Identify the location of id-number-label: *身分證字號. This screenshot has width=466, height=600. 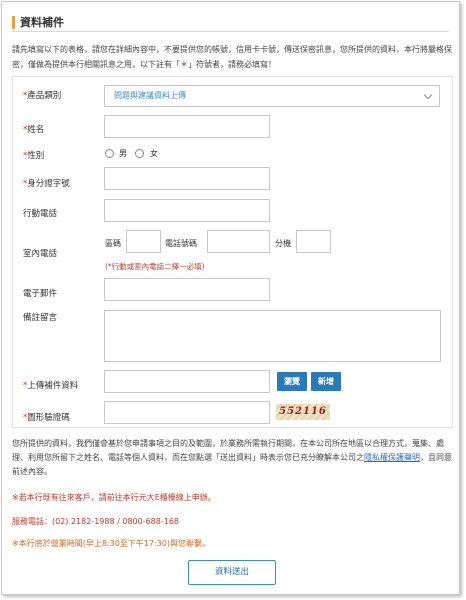
(46, 184).